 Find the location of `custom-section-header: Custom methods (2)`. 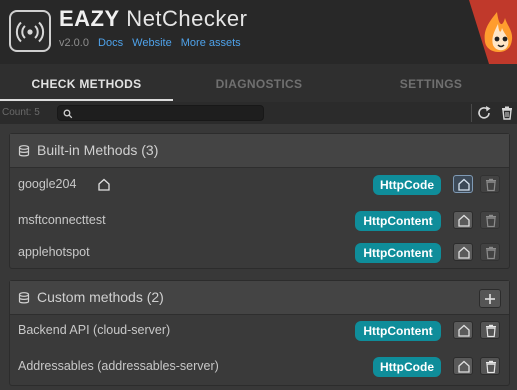

custom-section-header: Custom methods (2) is located at coordinates (259, 298).